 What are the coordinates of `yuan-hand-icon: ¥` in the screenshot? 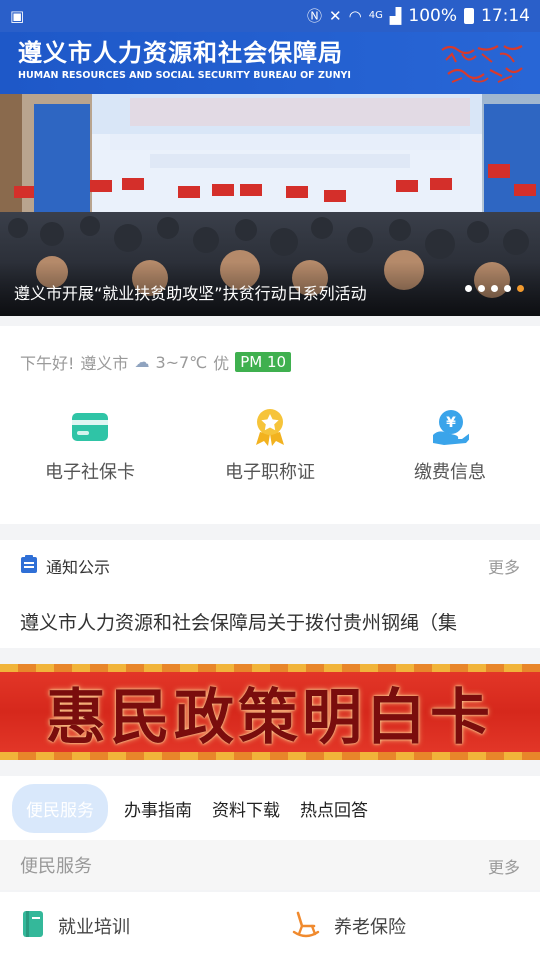 It's located at (450, 427).